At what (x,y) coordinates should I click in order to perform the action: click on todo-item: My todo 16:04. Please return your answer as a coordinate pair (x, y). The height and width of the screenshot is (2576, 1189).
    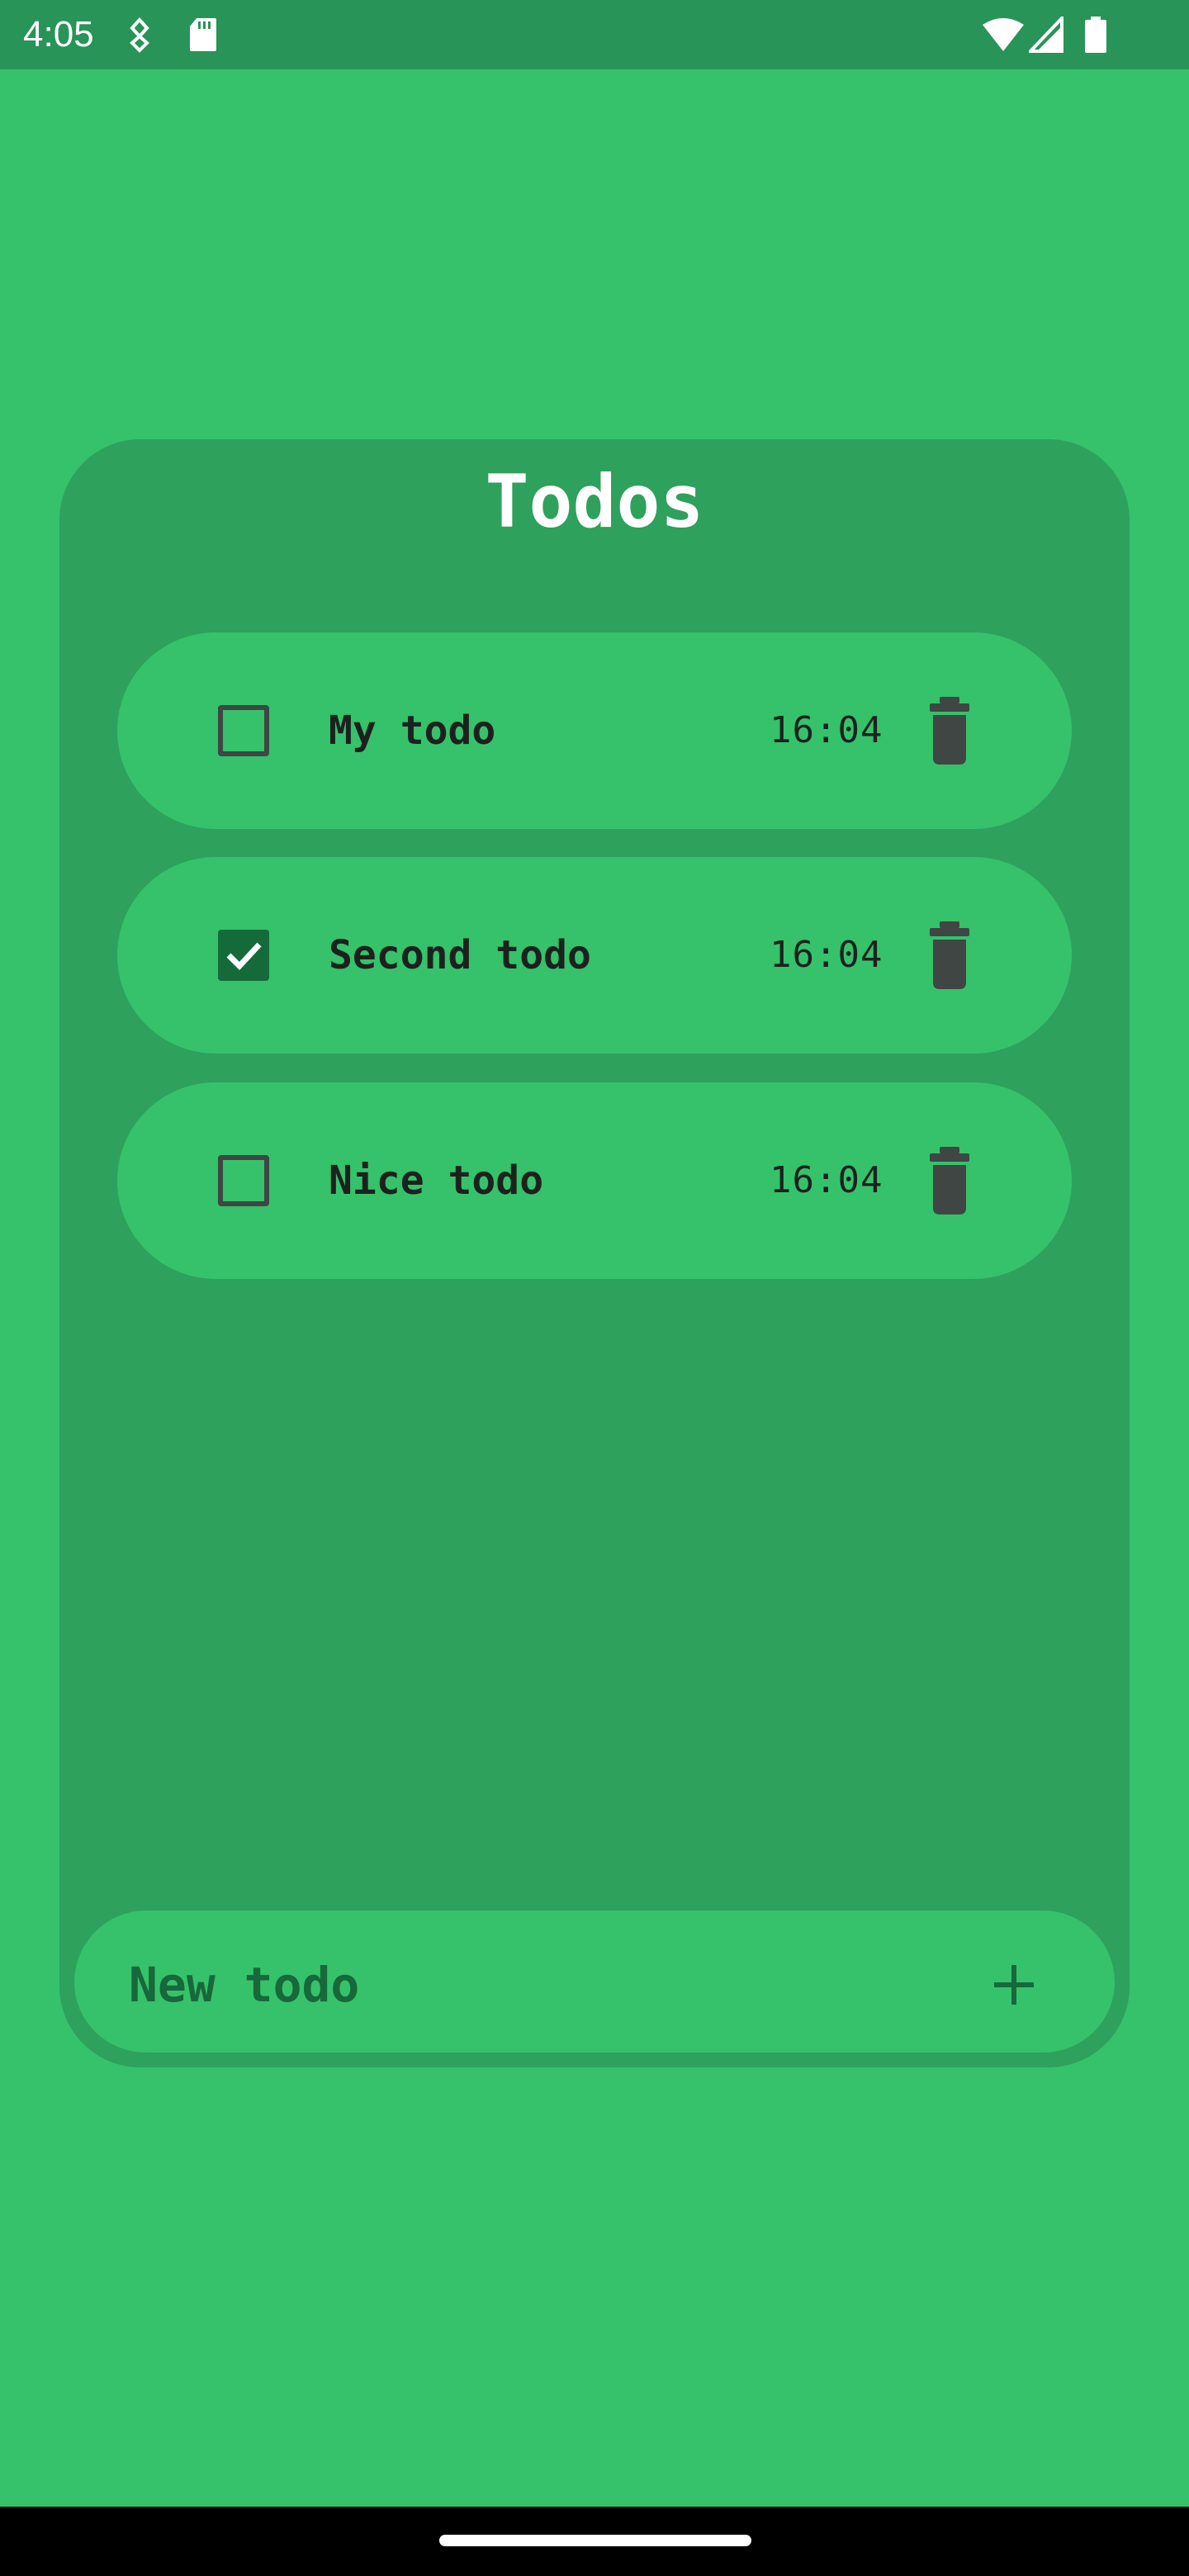
    Looking at the image, I should click on (594, 730).